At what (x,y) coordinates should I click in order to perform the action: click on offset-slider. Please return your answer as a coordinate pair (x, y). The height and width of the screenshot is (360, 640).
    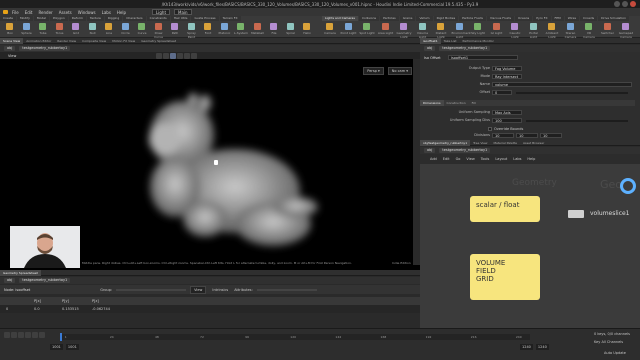
    Looking at the image, I should click on (572, 93).